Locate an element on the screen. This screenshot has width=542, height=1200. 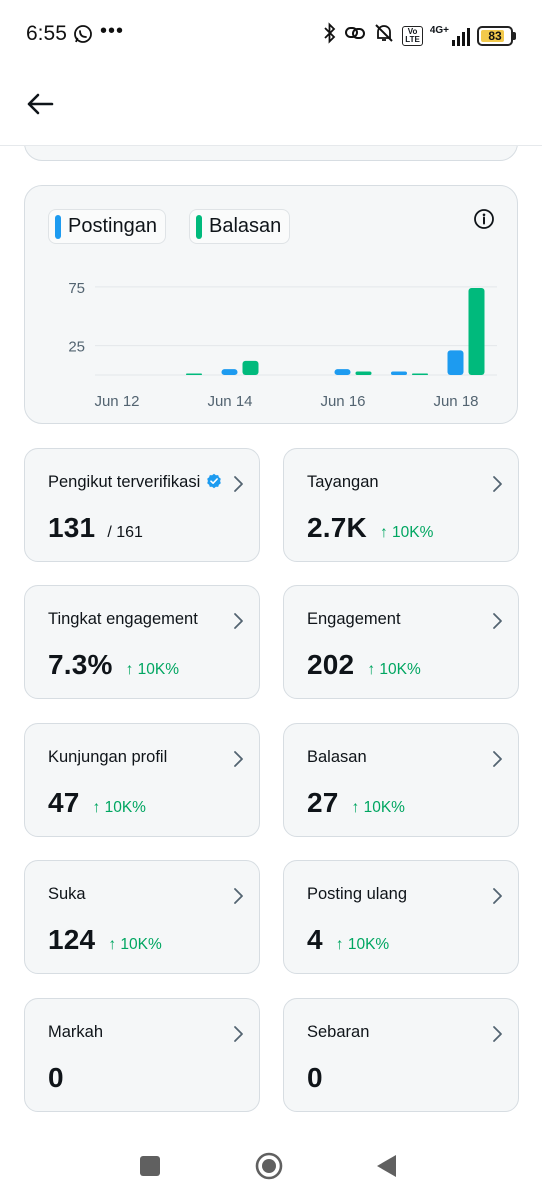
metric-value-row: 202 ↑ 10K% is located at coordinates (364, 665).